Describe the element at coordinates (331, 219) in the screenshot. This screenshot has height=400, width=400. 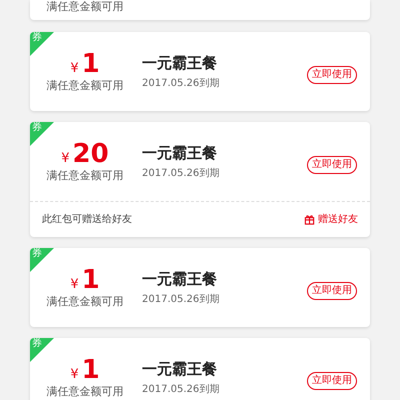
I see `gift-link: 赠送好友` at that location.